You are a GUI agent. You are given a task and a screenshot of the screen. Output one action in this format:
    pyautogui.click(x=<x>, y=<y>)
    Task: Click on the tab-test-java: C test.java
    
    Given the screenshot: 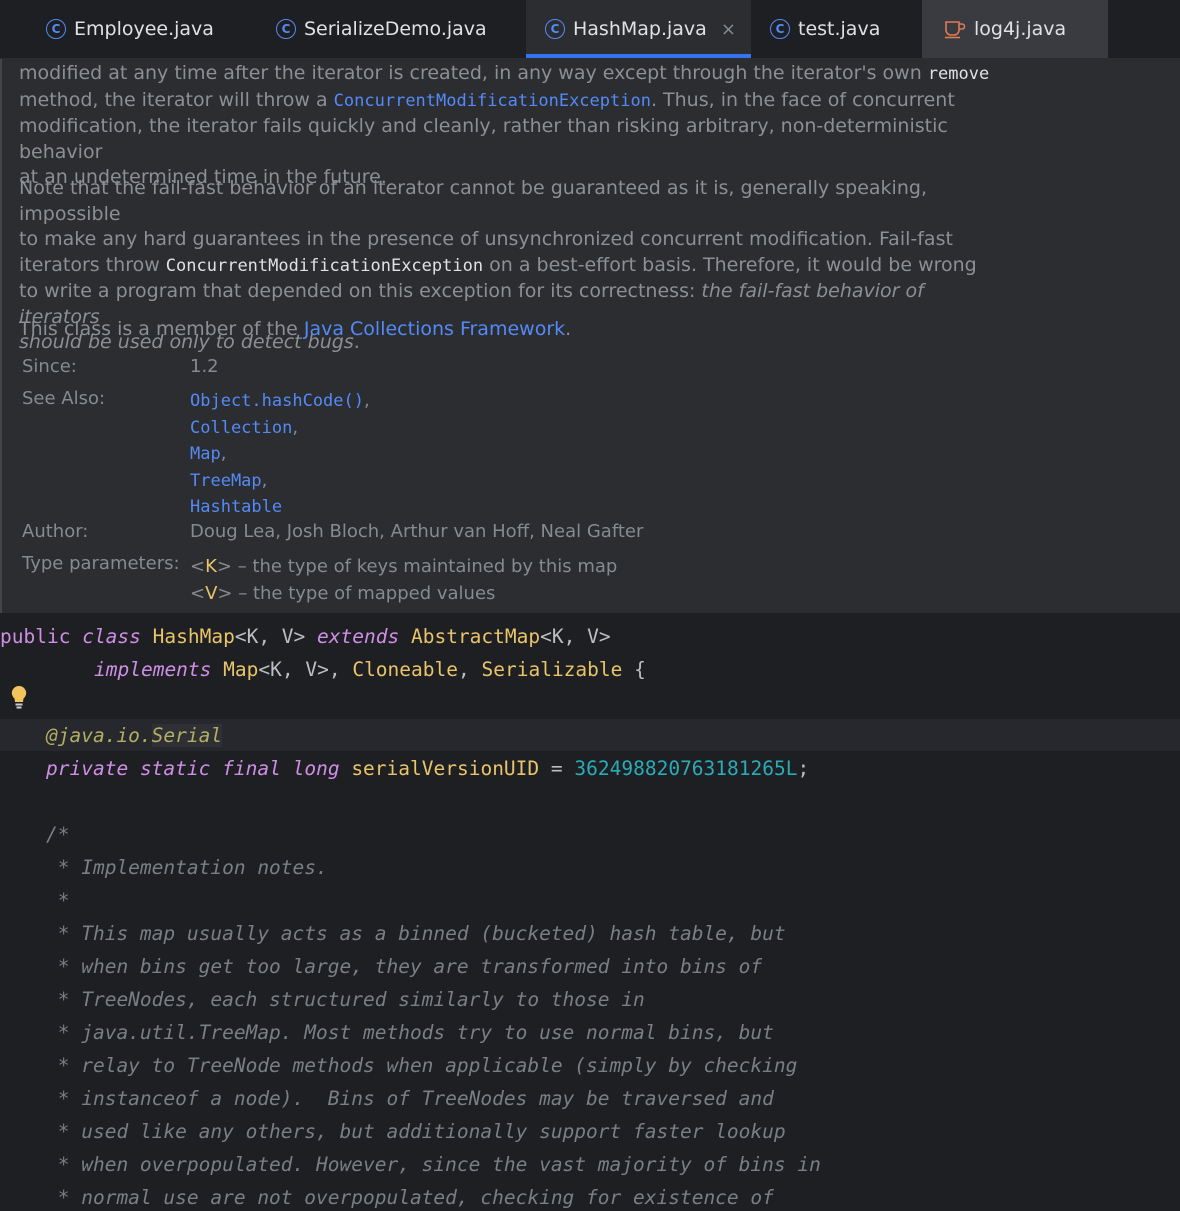 What is the action you would take?
    pyautogui.click(x=845, y=29)
    